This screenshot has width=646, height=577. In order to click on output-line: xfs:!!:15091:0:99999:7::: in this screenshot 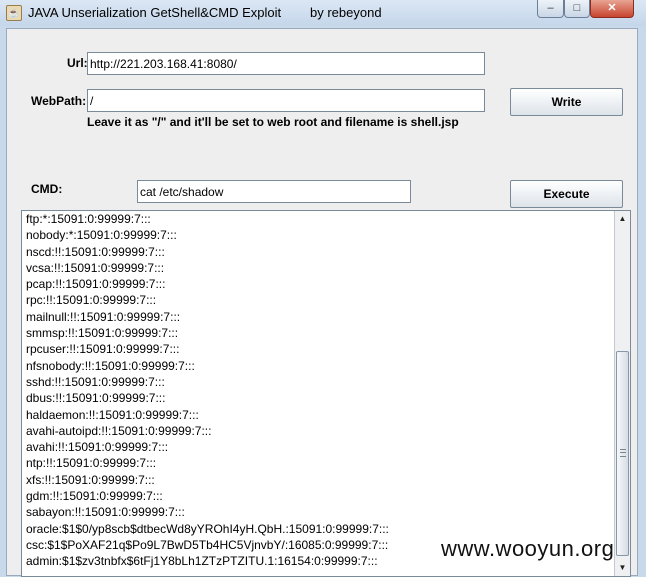, I will do `click(90, 479)`.